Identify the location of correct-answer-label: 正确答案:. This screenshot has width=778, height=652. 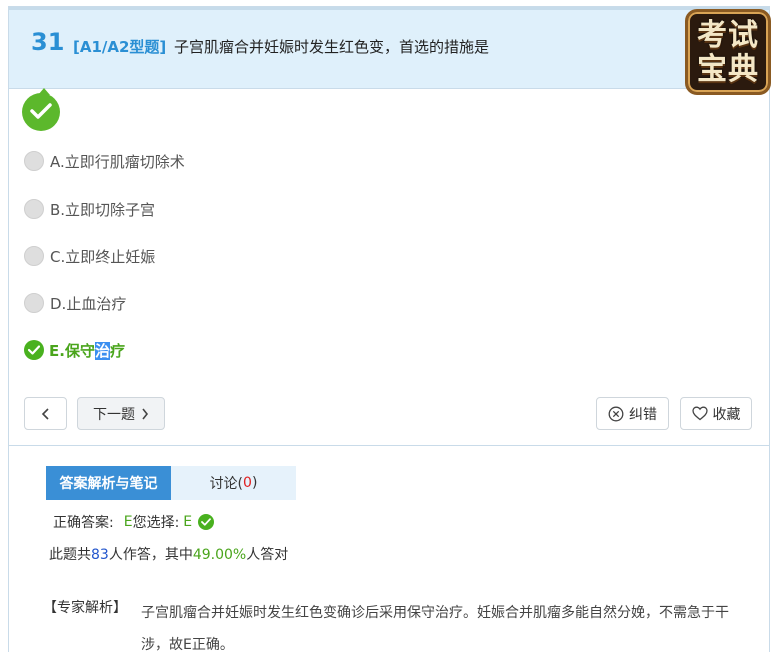
(83, 523).